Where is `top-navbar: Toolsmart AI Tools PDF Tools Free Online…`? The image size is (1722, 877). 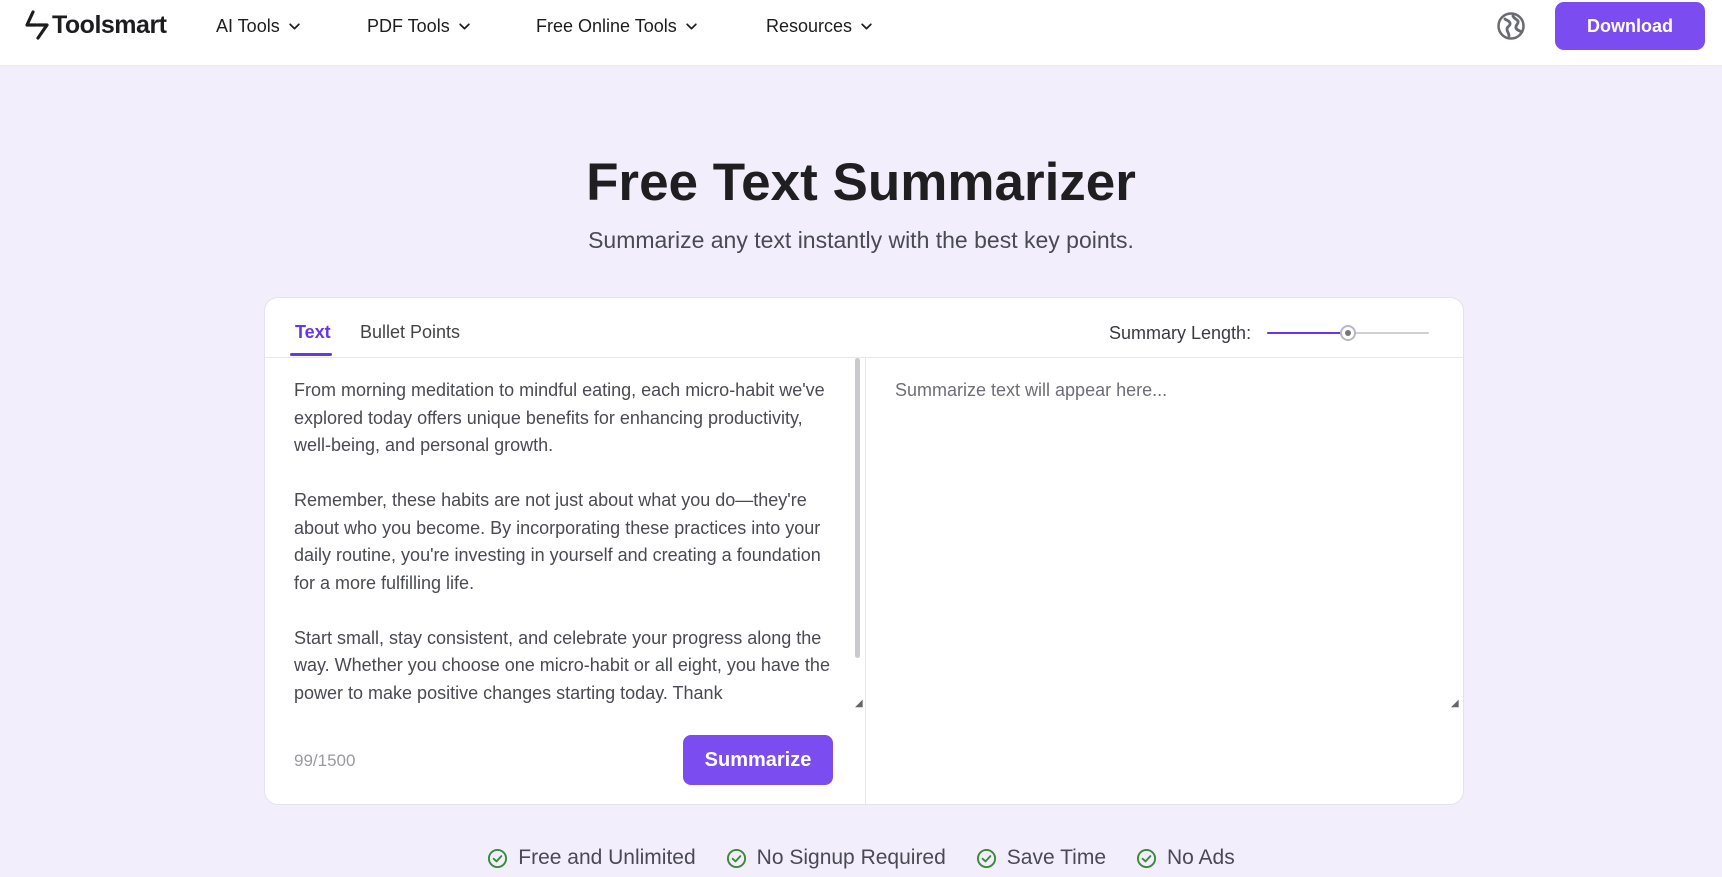
top-navbar: Toolsmart AI Tools PDF Tools Free Online… is located at coordinates (861, 33).